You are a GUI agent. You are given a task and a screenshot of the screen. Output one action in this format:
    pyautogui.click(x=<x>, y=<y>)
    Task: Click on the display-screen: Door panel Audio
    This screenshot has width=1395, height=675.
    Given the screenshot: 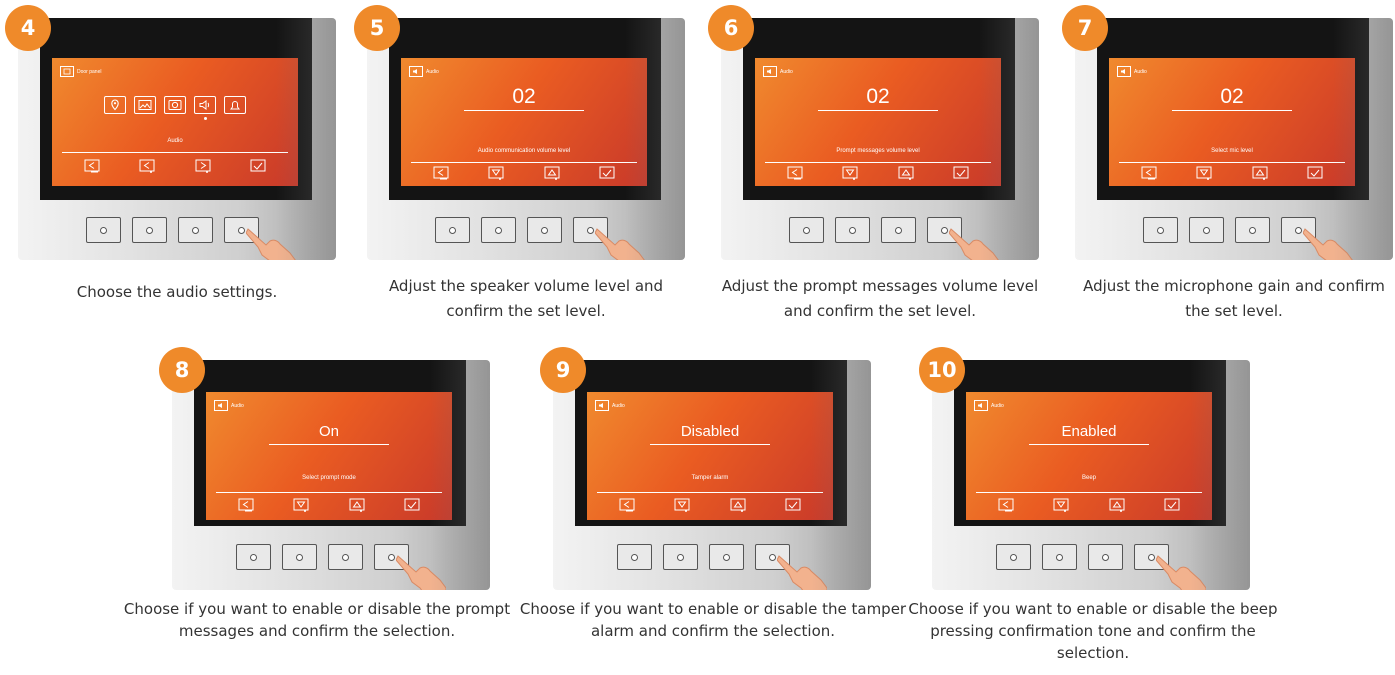 What is the action you would take?
    pyautogui.click(x=175, y=122)
    